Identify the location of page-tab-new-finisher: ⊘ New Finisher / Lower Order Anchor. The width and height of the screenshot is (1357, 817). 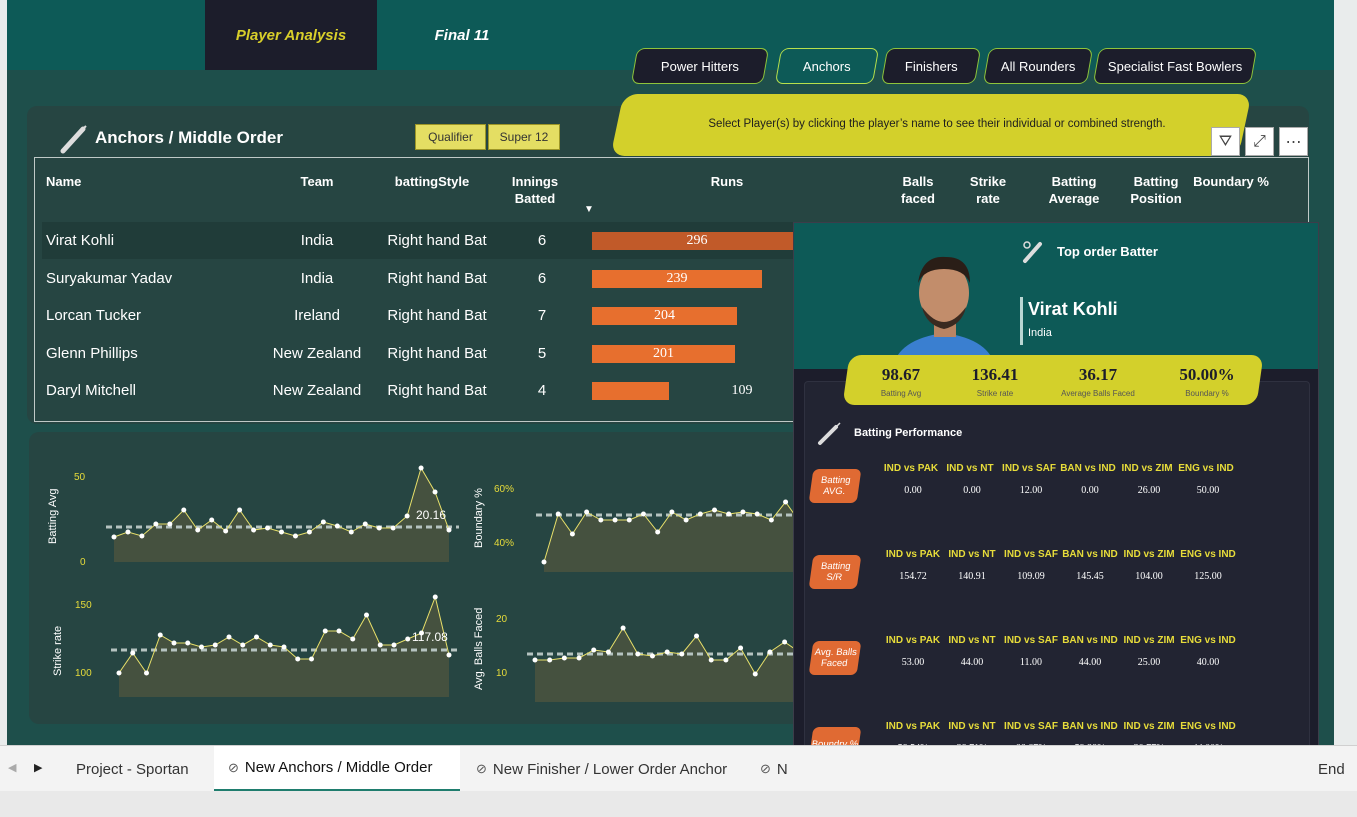
(601, 769).